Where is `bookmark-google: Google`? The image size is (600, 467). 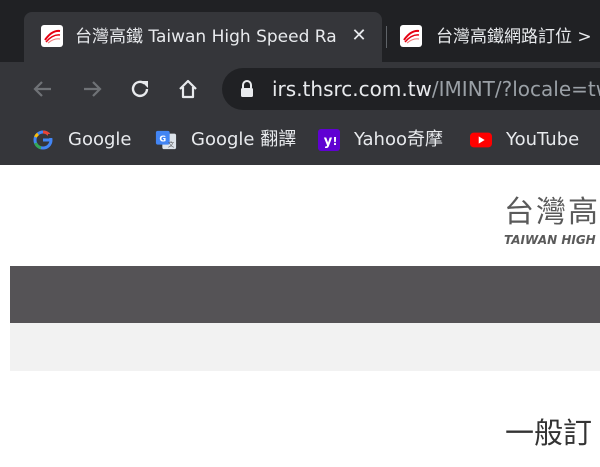
bookmark-google: Google is located at coordinates (81, 140).